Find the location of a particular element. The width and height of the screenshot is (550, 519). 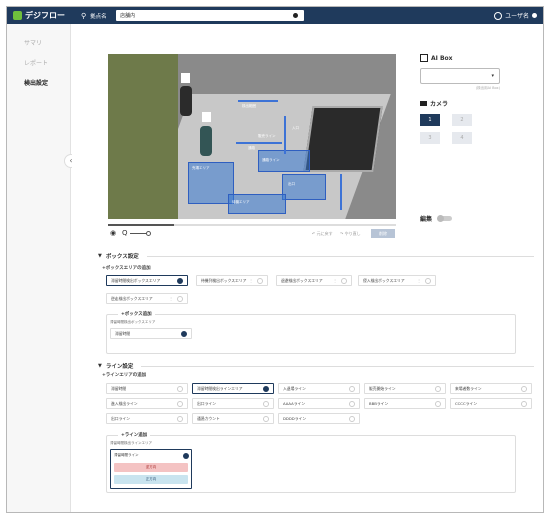

detection-zone is located at coordinates (304, 187).